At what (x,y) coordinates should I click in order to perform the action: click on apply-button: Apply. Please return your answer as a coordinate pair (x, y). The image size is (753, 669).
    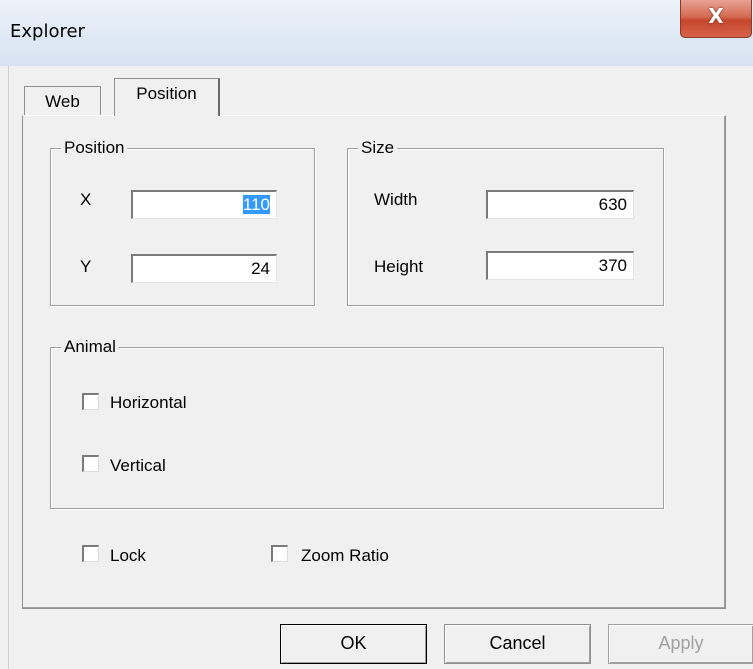
    Looking at the image, I should click on (680, 644).